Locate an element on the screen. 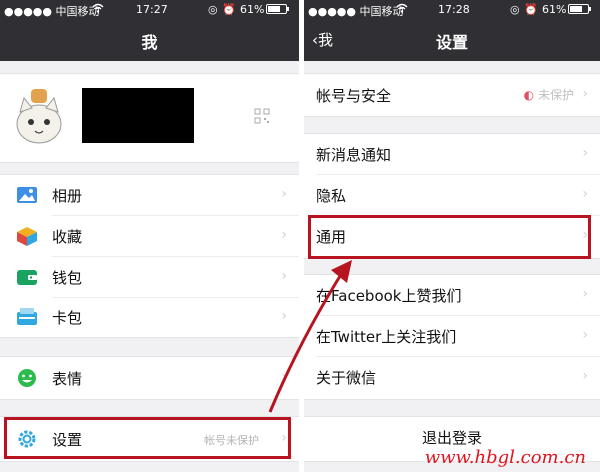 The width and height of the screenshot is (600, 472). menu-item-album: 相册 › is located at coordinates (149, 195).